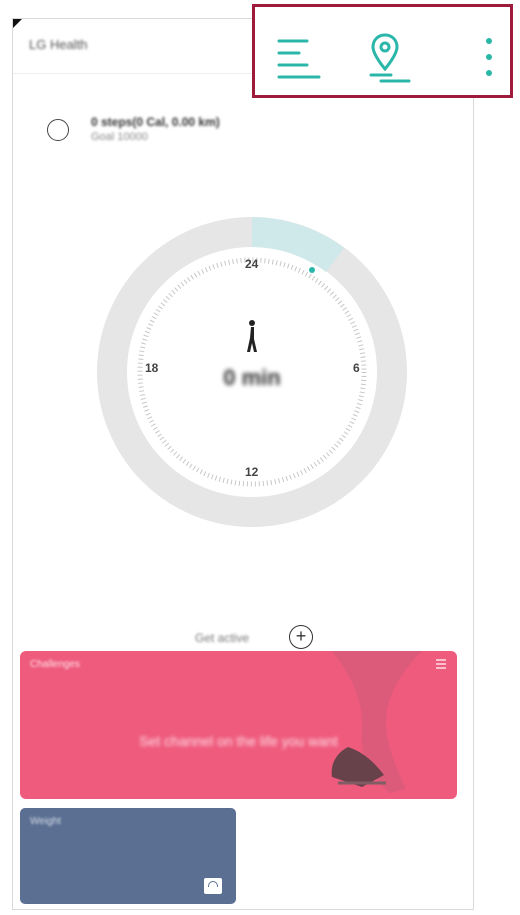  What do you see at coordinates (252, 472) in the screenshot?
I see `dial-label-bottom: 12` at bounding box center [252, 472].